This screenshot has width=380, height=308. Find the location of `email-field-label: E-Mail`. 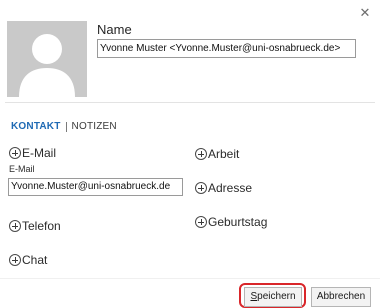

email-field-label: E-Mail is located at coordinates (22, 169).